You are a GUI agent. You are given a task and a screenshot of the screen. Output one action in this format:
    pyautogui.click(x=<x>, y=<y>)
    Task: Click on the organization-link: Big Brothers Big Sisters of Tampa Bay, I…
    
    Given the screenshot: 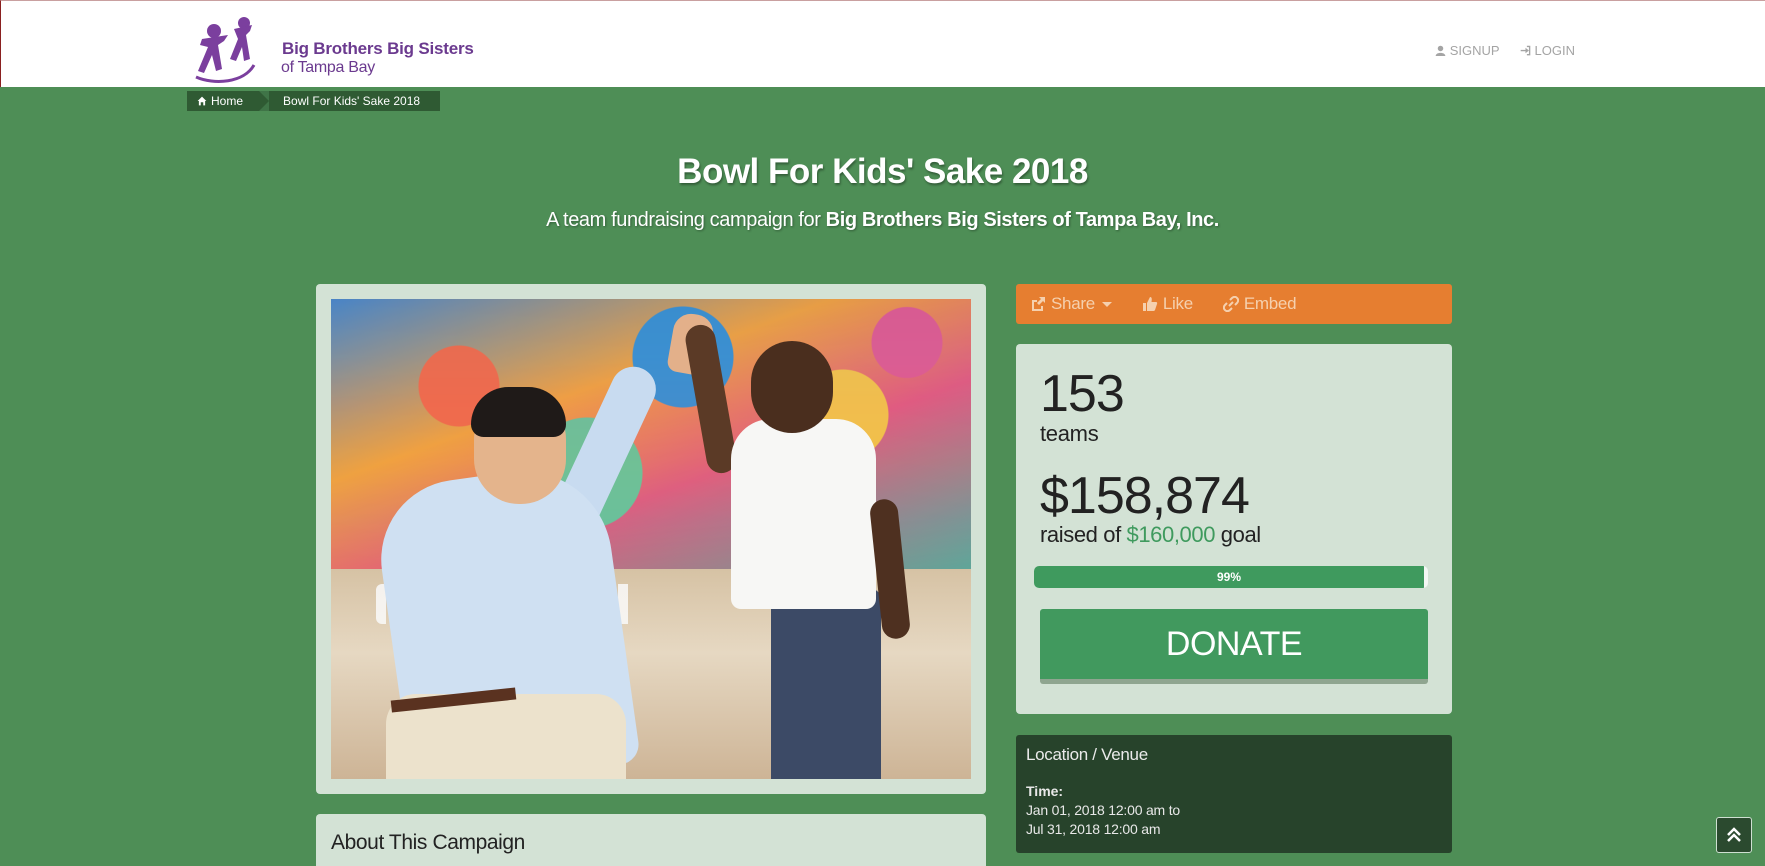 What is the action you would take?
    pyautogui.click(x=1023, y=220)
    